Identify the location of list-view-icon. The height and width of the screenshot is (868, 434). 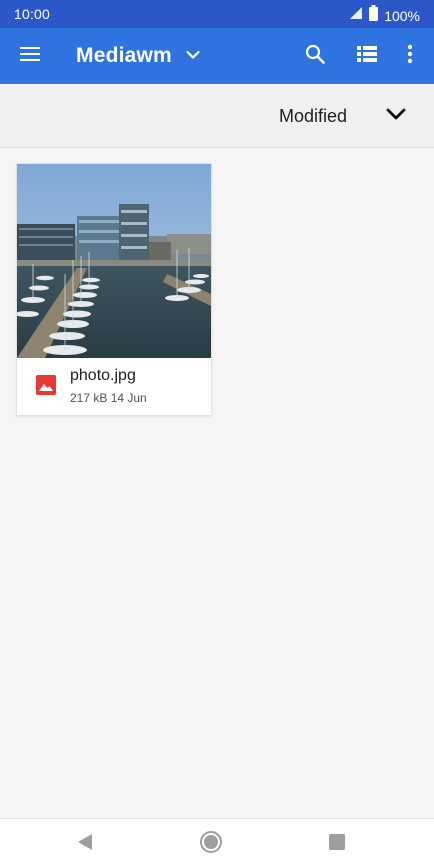
(367, 56).